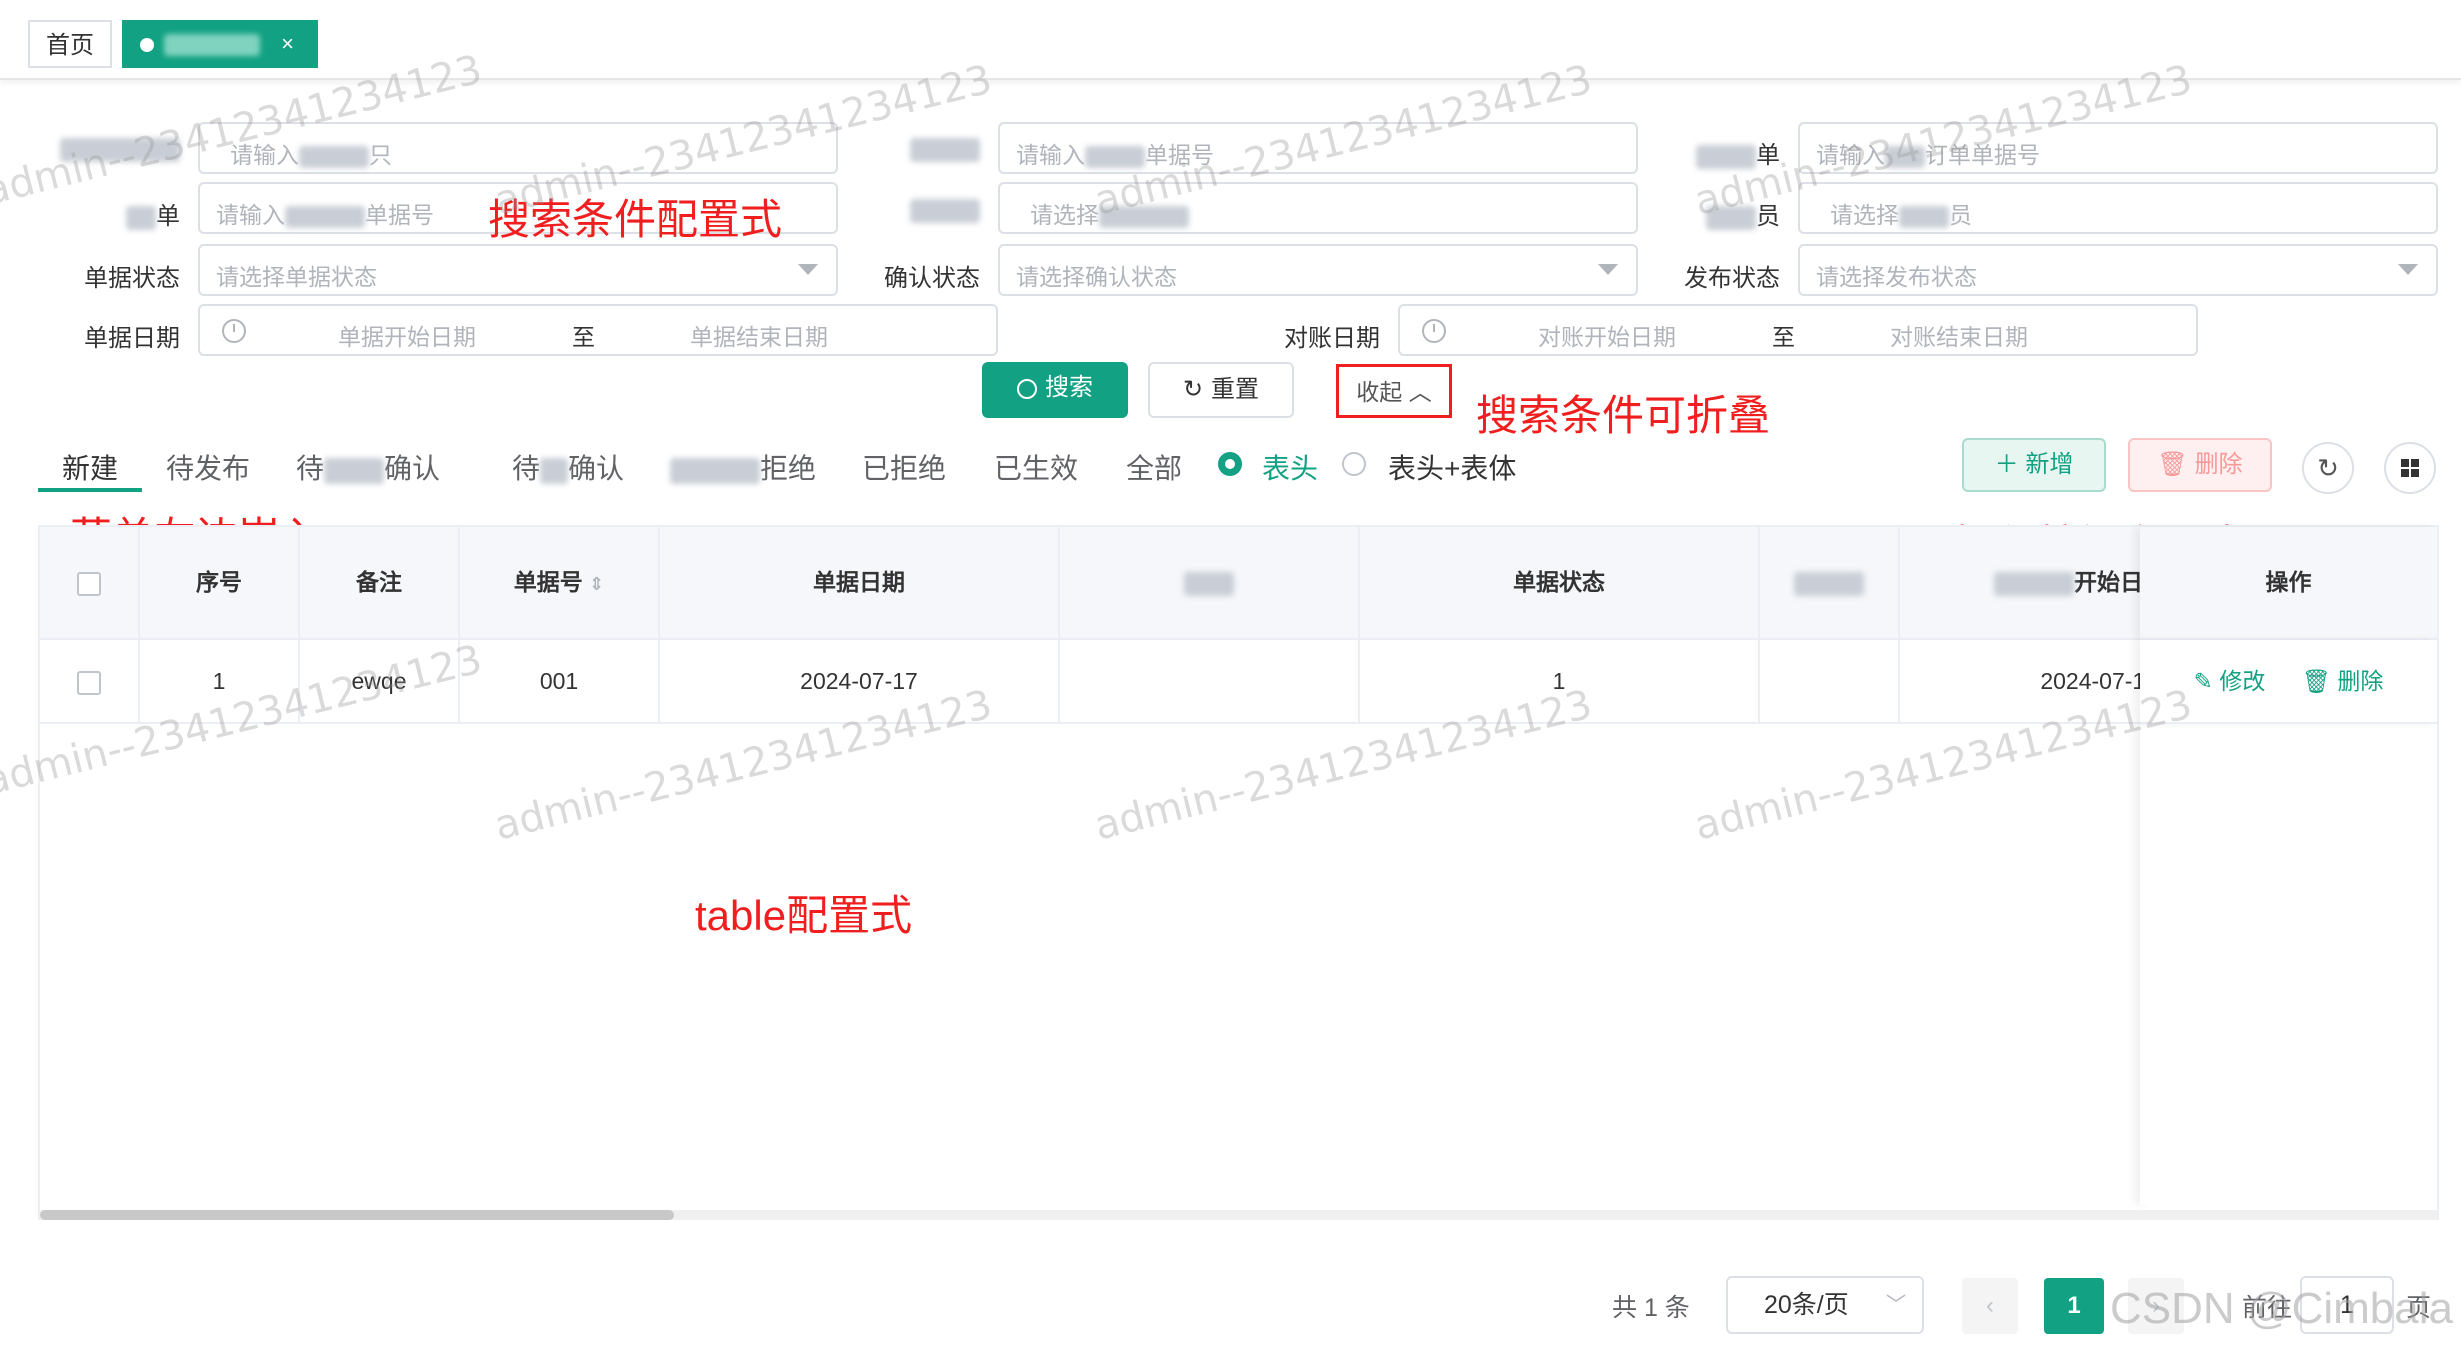 This screenshot has width=2461, height=1355. Describe the element at coordinates (1798, 330) in the screenshot. I see `recon-date-range: 对账开始日期 至 对账结束日期` at that location.